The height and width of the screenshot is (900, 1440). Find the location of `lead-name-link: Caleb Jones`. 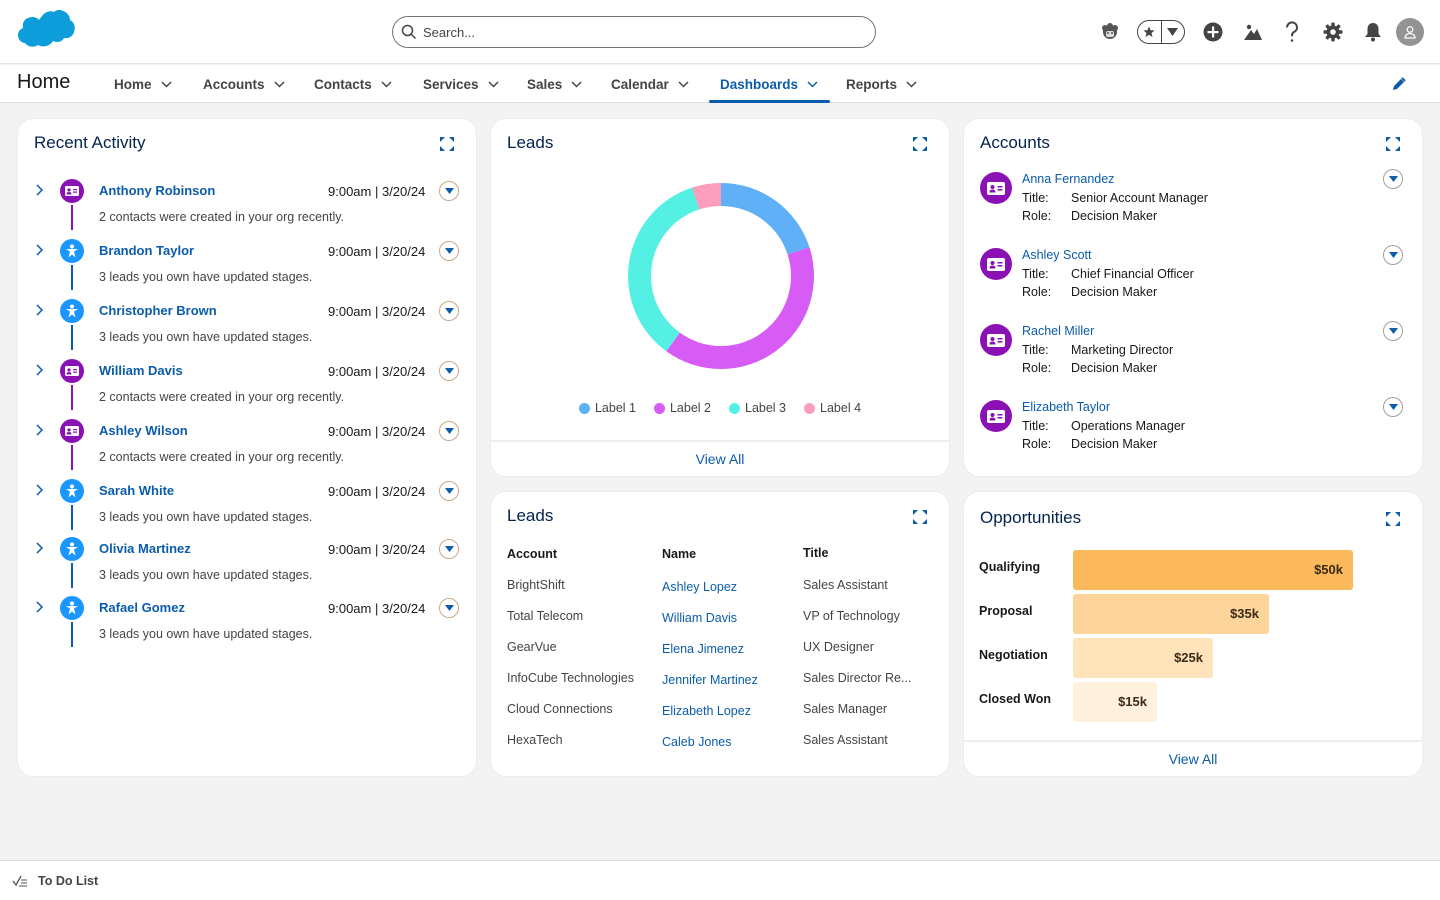

lead-name-link: Caleb Jones is located at coordinates (697, 742).